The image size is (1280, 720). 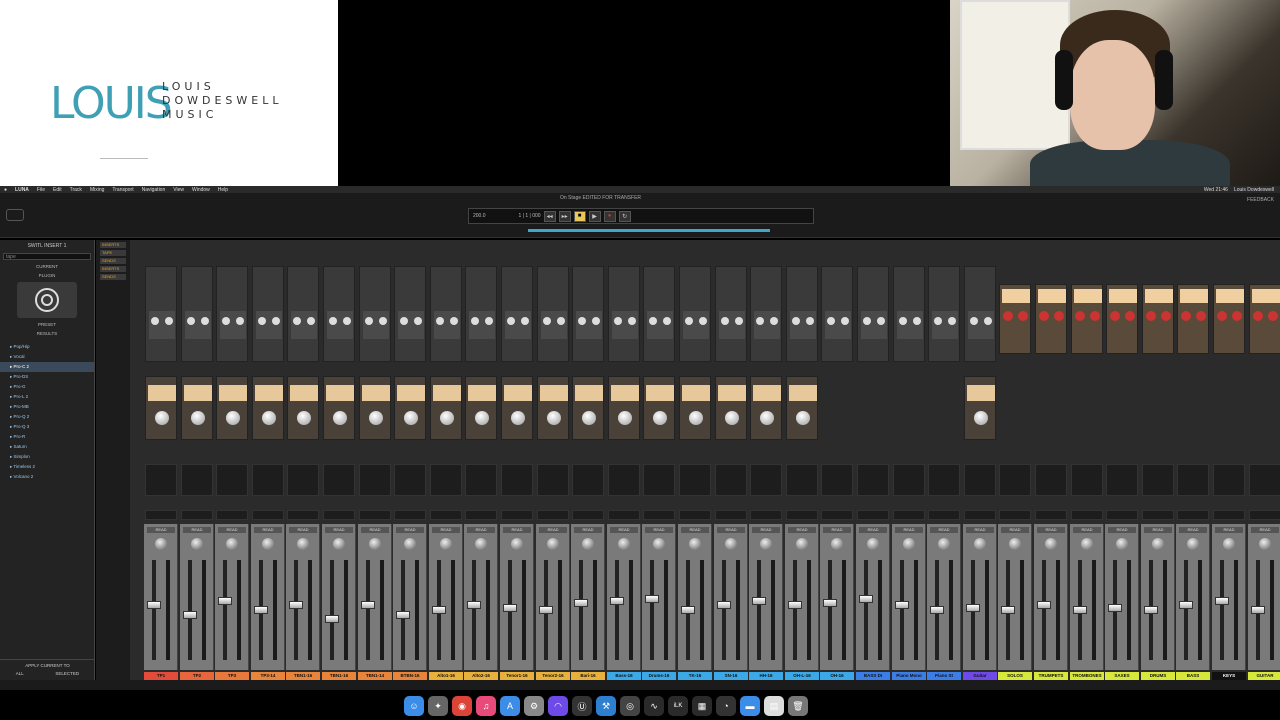 I want to click on position-display: 1 | 1 | 000, so click(x=530, y=216).